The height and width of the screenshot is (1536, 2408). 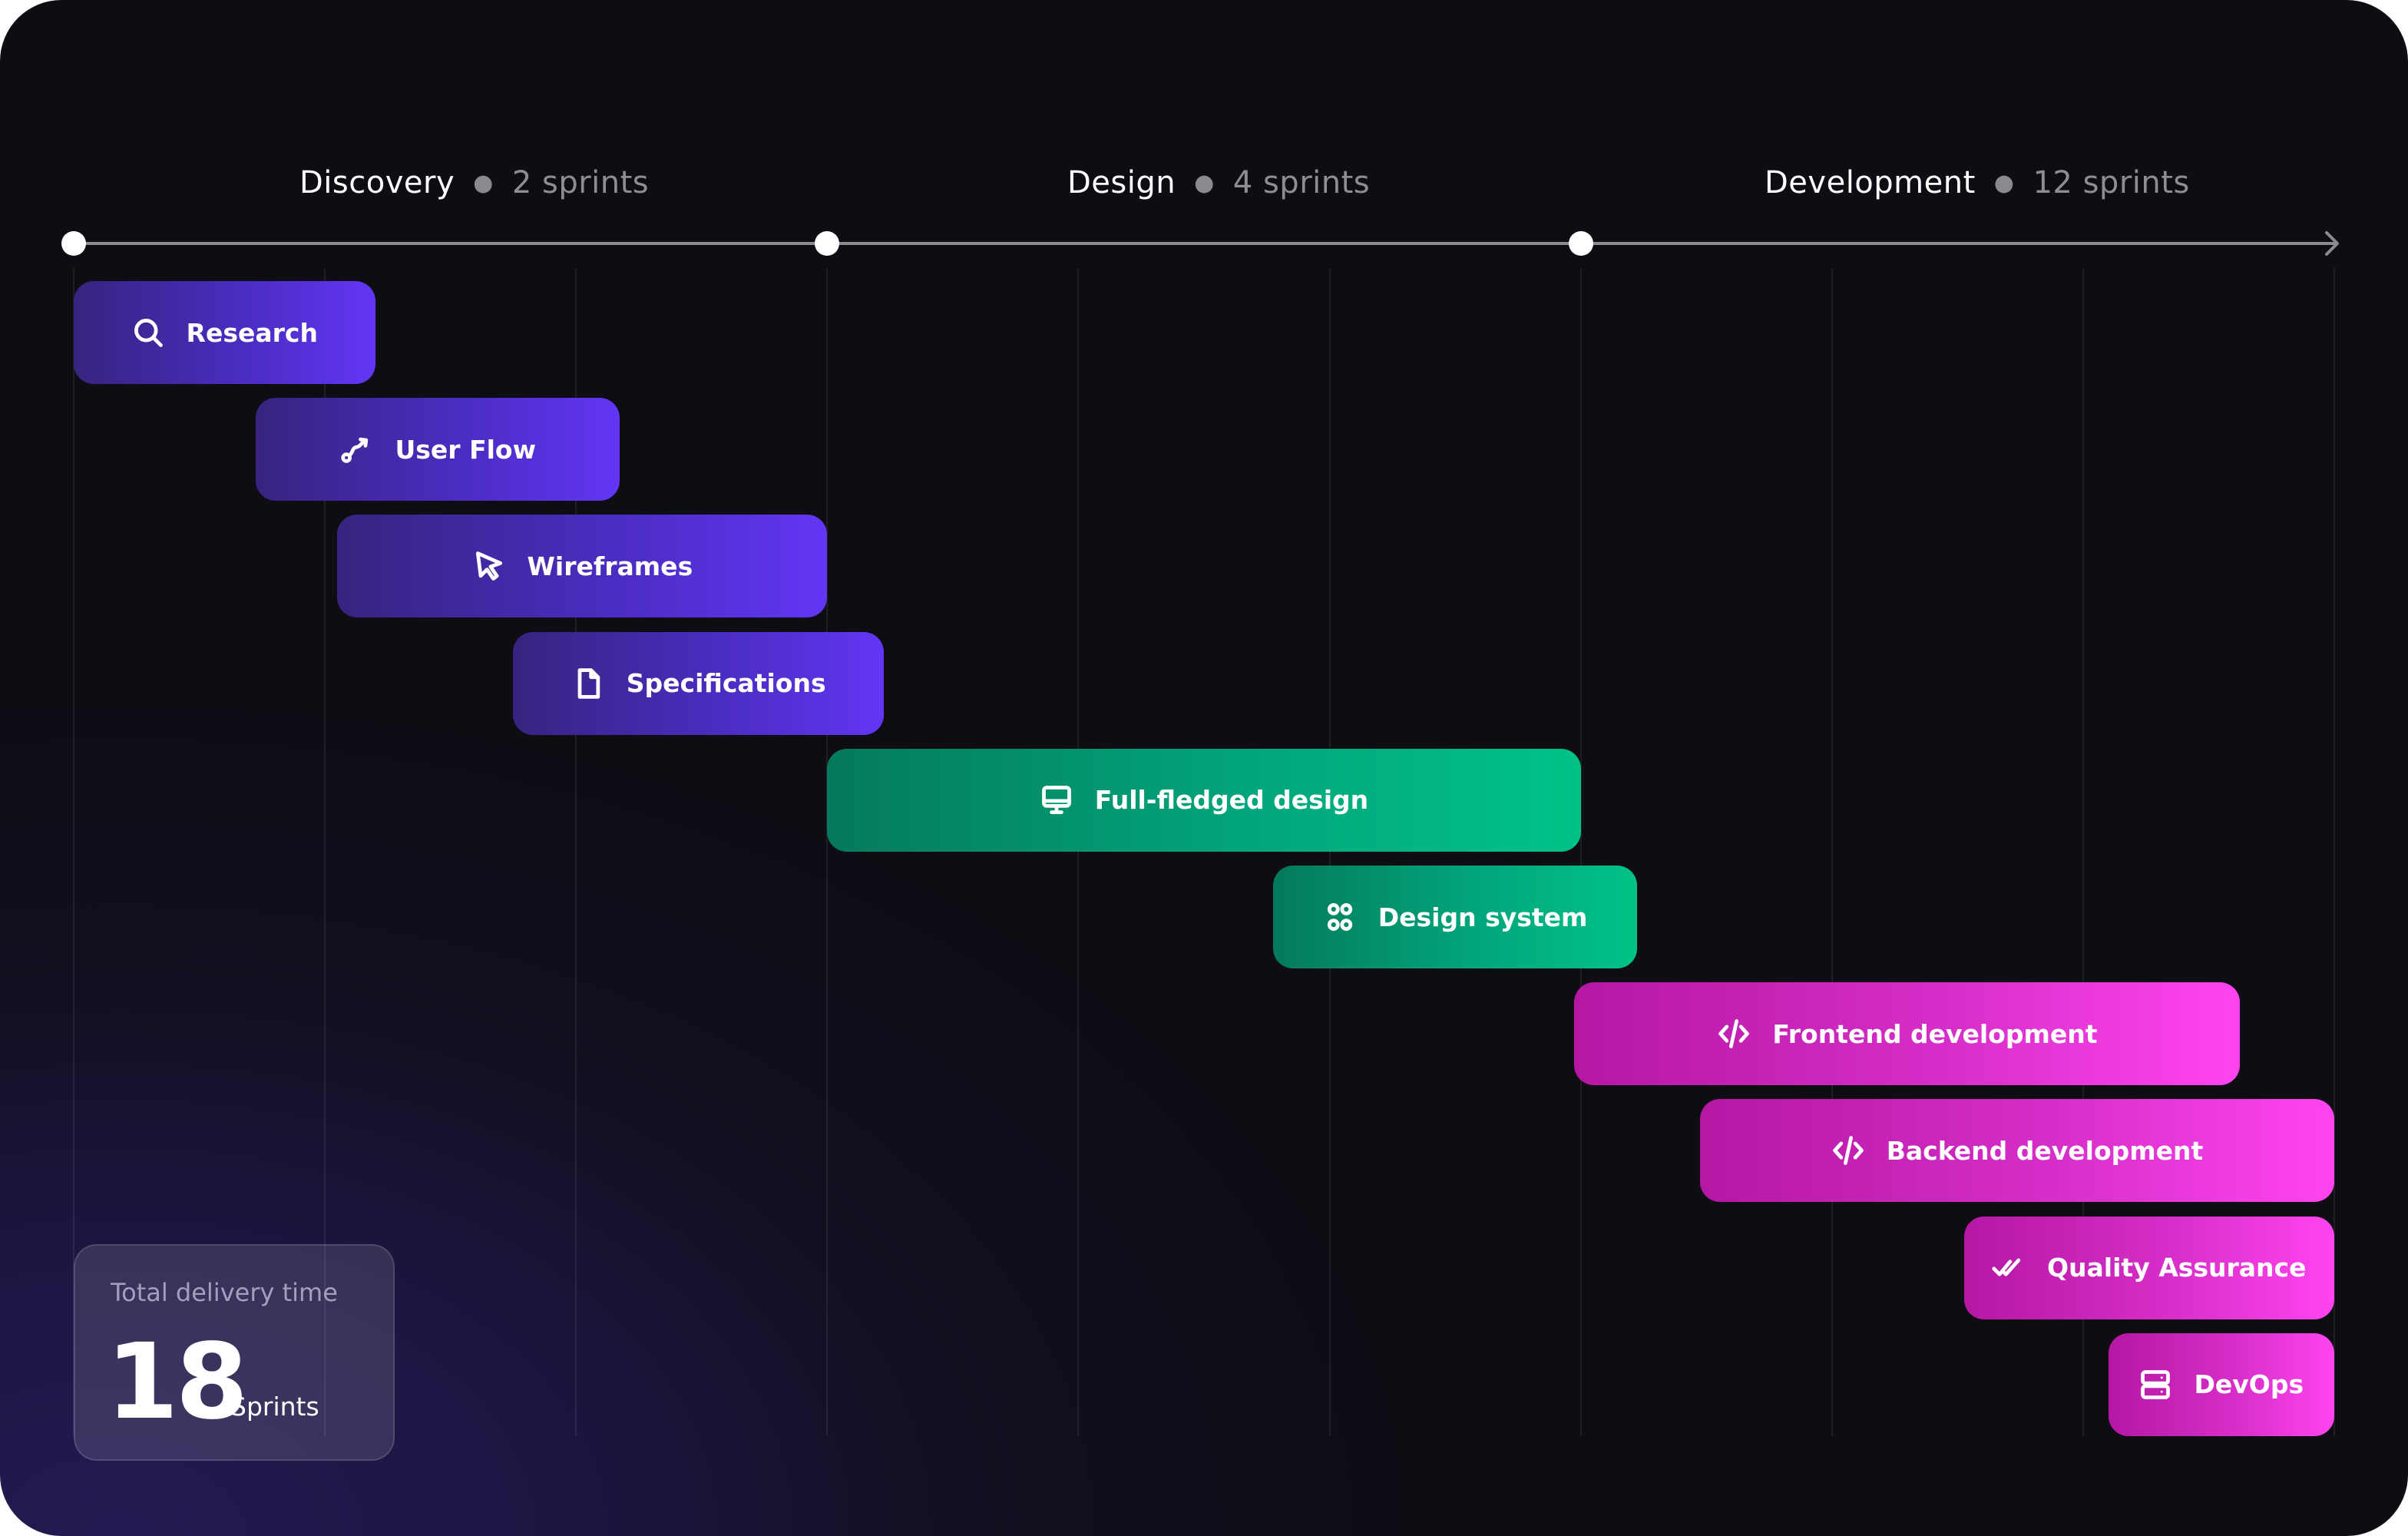 What do you see at coordinates (252, 332) in the screenshot?
I see `task-label: Research` at bounding box center [252, 332].